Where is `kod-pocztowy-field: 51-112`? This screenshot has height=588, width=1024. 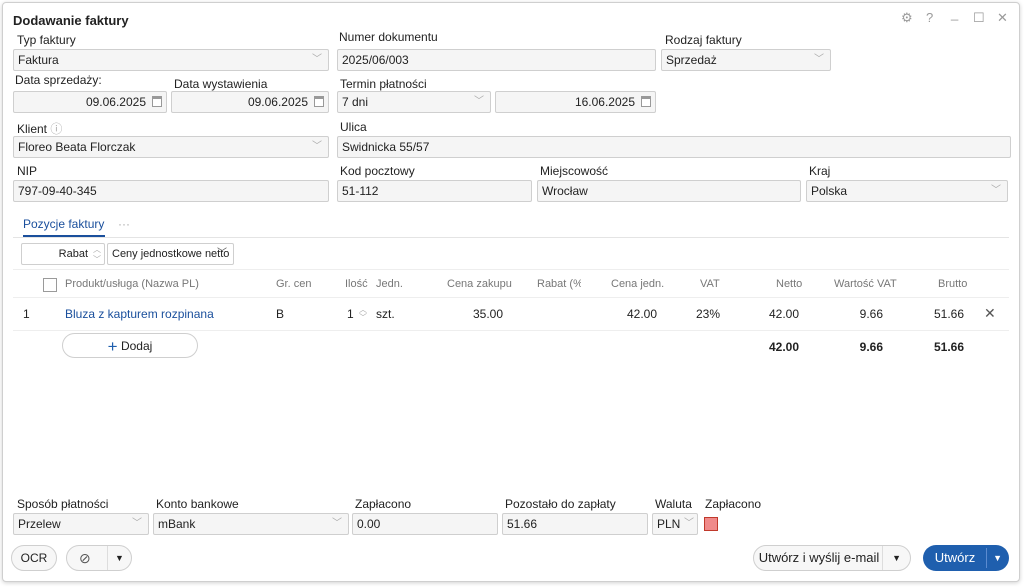
kod-pocztowy-field: 51-112 is located at coordinates (434, 191).